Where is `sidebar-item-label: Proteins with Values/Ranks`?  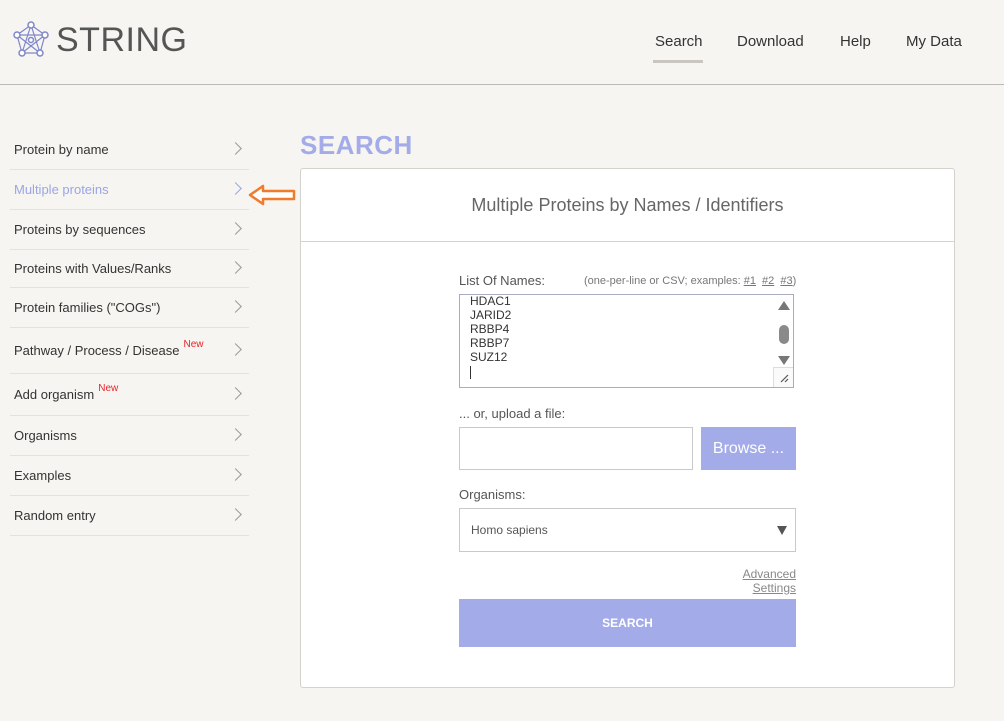
sidebar-item-label: Proteins with Values/Ranks is located at coordinates (93, 268).